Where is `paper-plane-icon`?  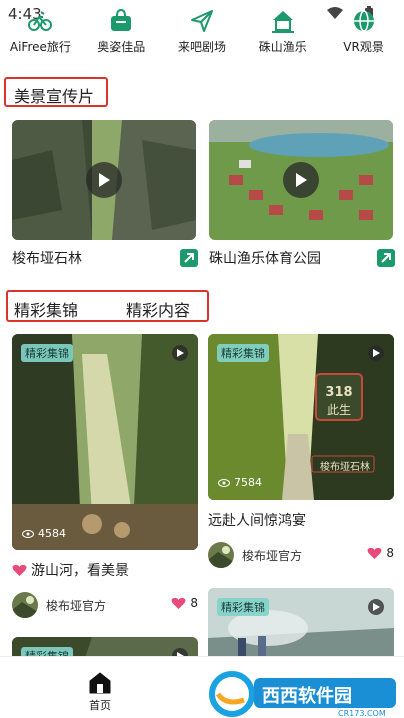 paper-plane-icon is located at coordinates (201, 21).